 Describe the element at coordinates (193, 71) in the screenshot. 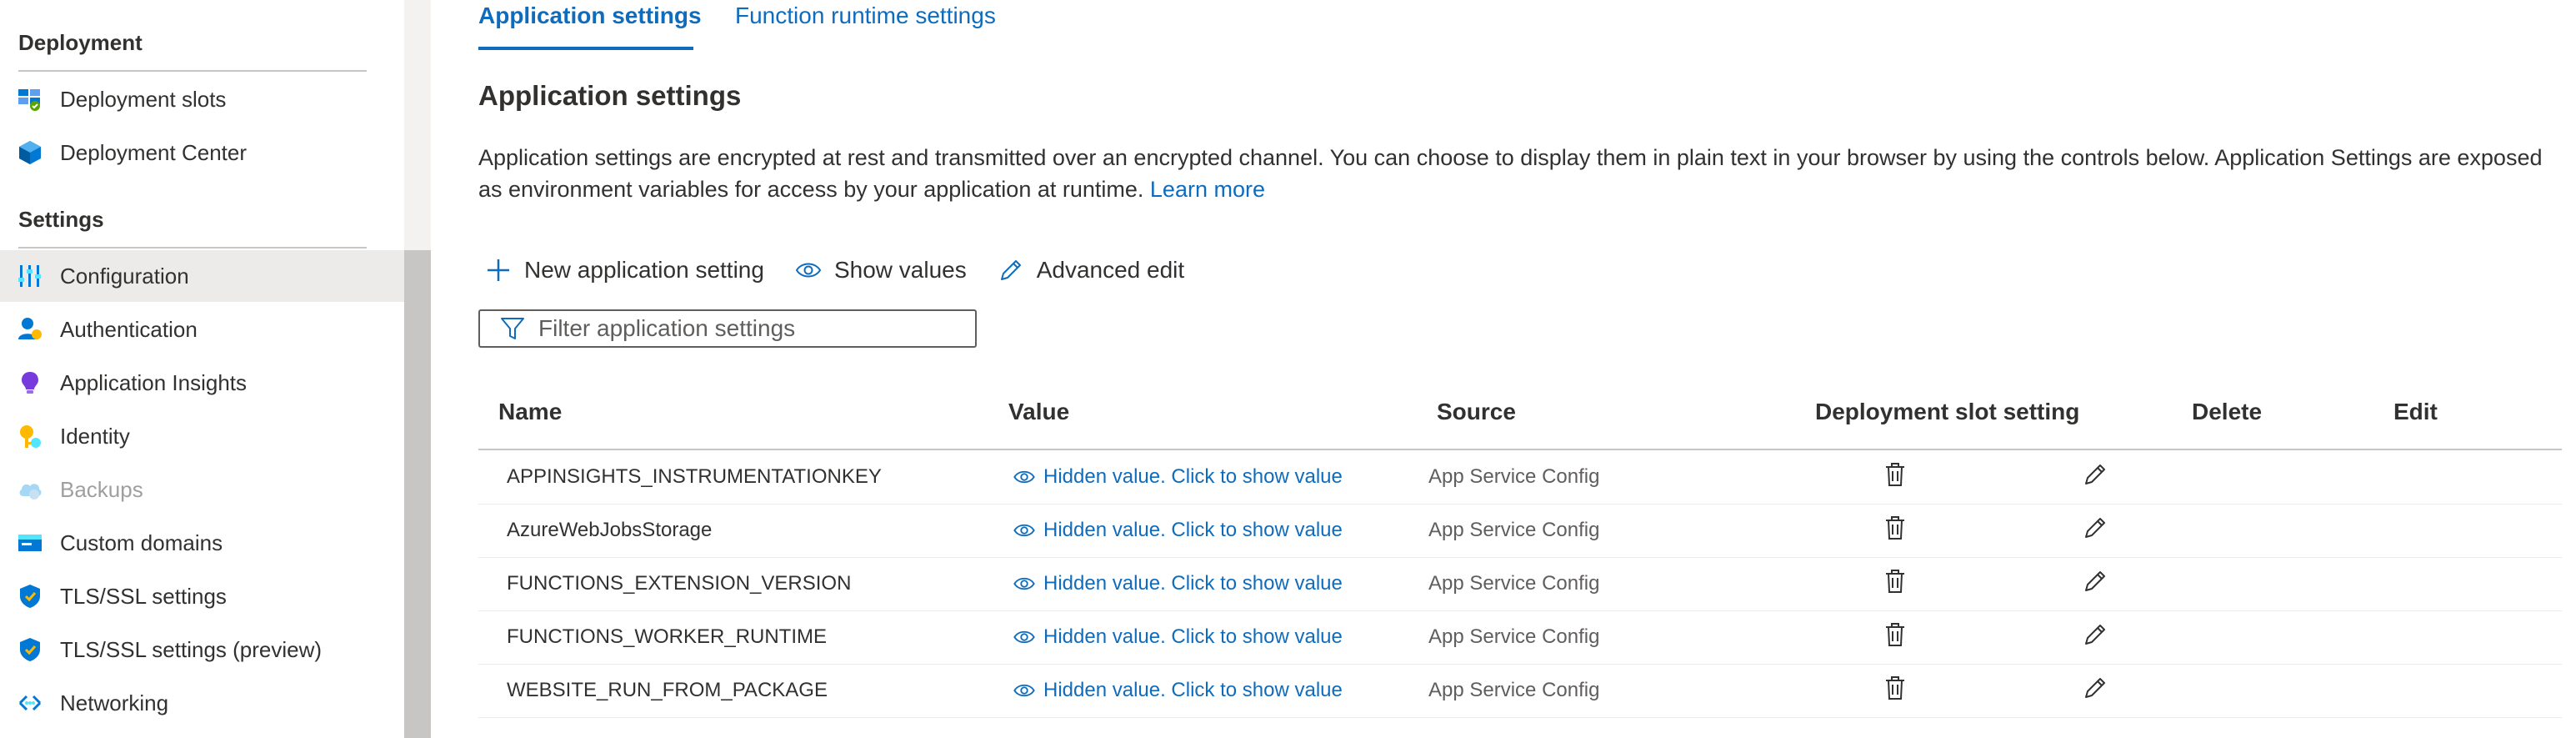

I see `sidebar-section-divider` at that location.